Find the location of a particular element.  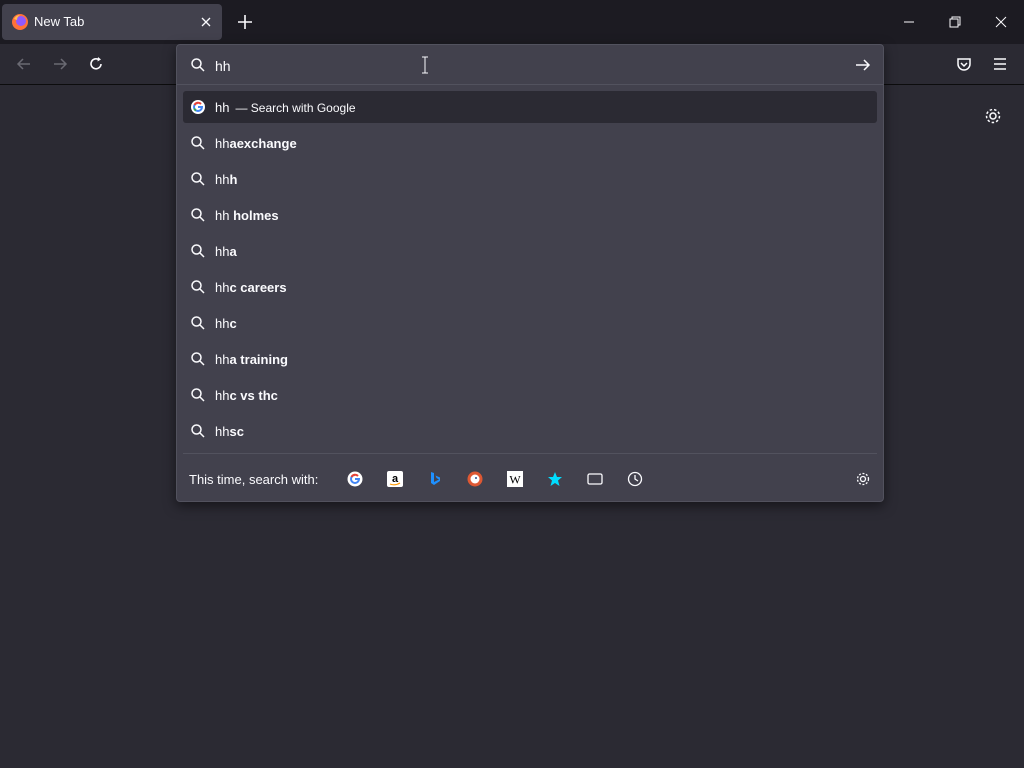

search-suggestion: hha is located at coordinates (530, 251).